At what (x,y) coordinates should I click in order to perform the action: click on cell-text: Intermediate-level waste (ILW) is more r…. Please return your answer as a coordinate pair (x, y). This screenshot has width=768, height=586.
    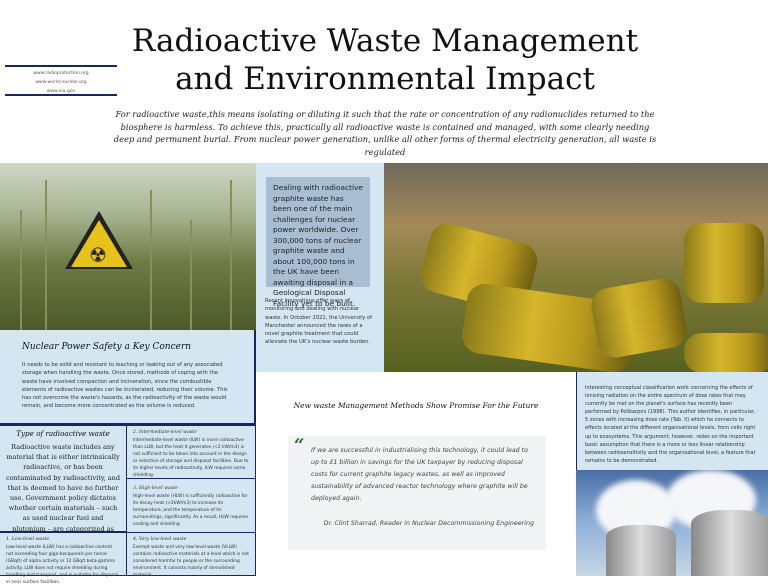
    Looking at the image, I should click on (191, 458).